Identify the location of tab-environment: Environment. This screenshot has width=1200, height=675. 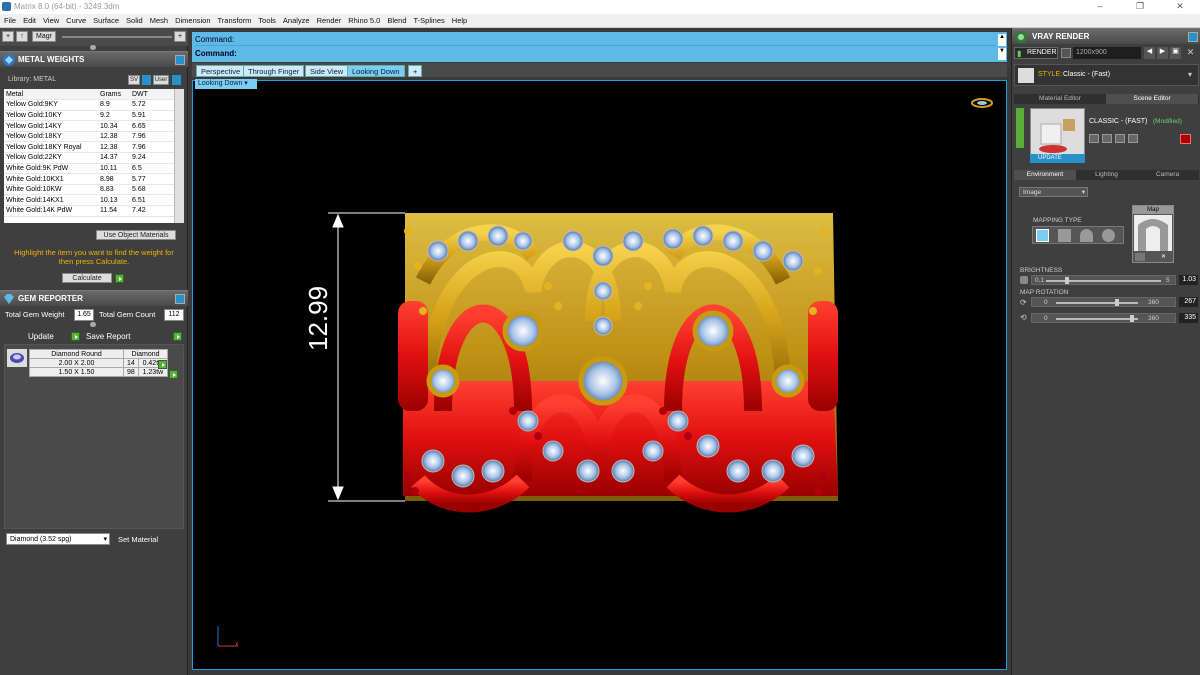
(1045, 175).